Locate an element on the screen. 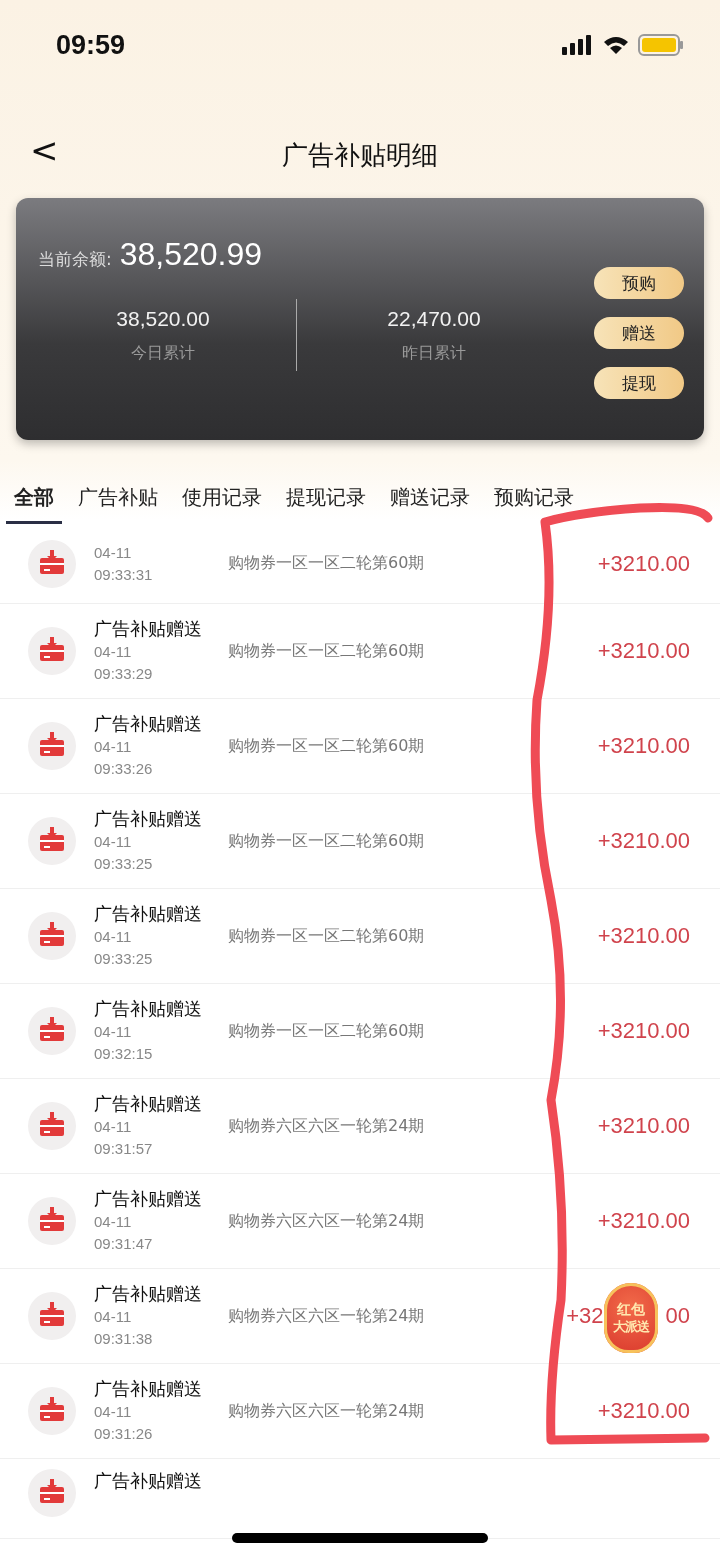 The image size is (720, 1558). record-amount: 00 is located at coordinates (677, 1316).